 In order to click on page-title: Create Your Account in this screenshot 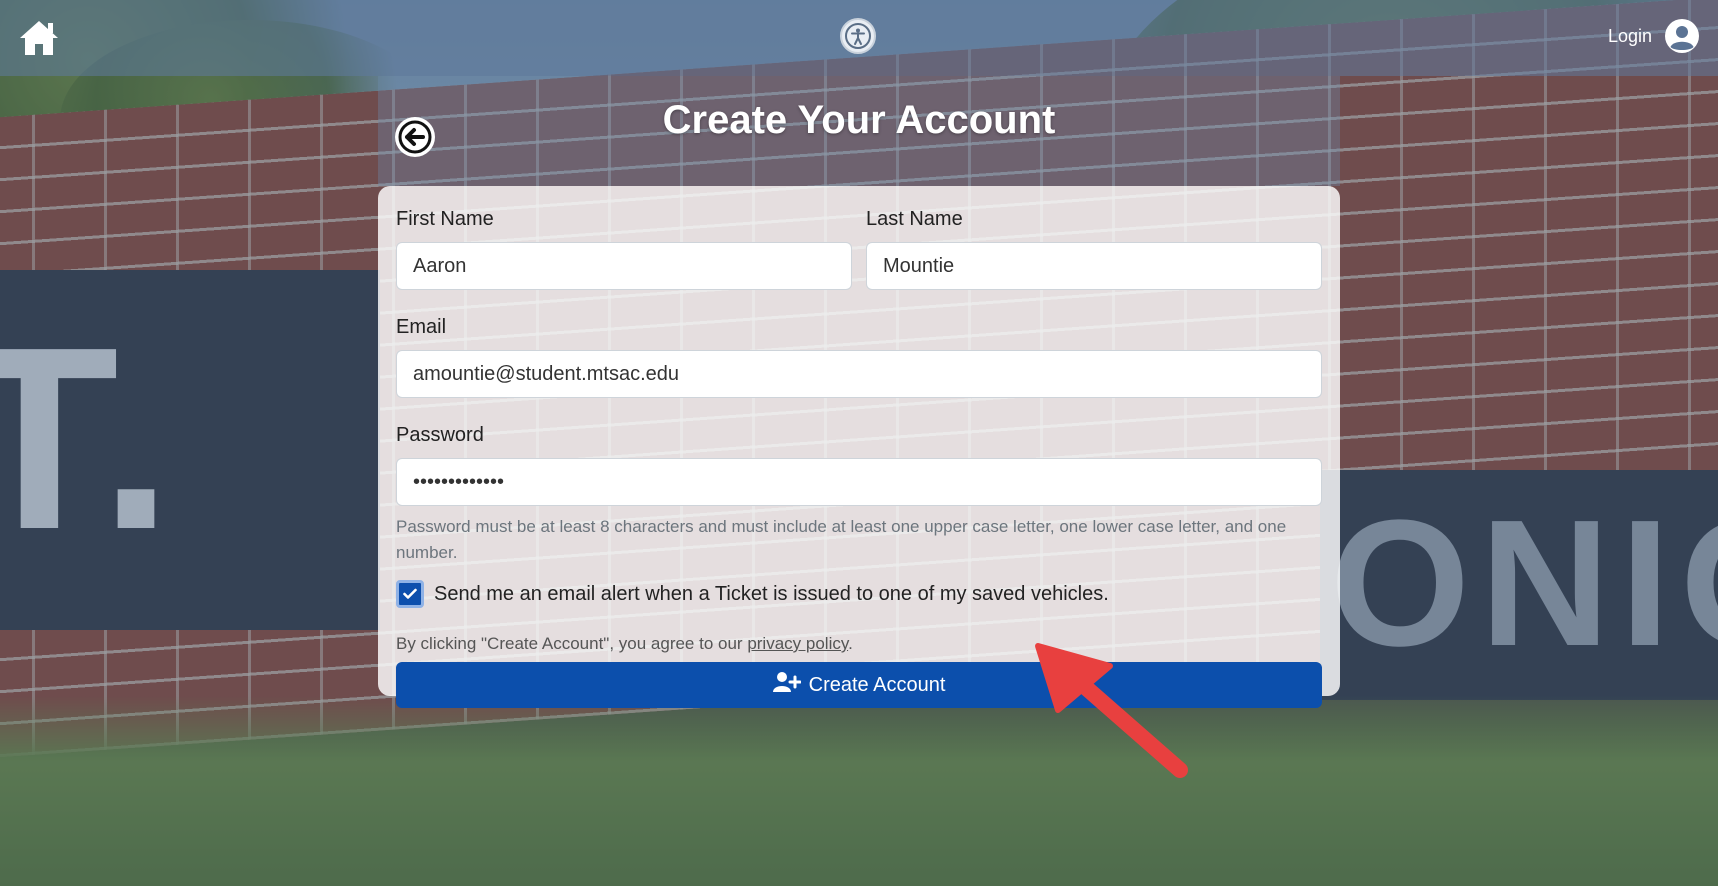, I will do `click(859, 120)`.